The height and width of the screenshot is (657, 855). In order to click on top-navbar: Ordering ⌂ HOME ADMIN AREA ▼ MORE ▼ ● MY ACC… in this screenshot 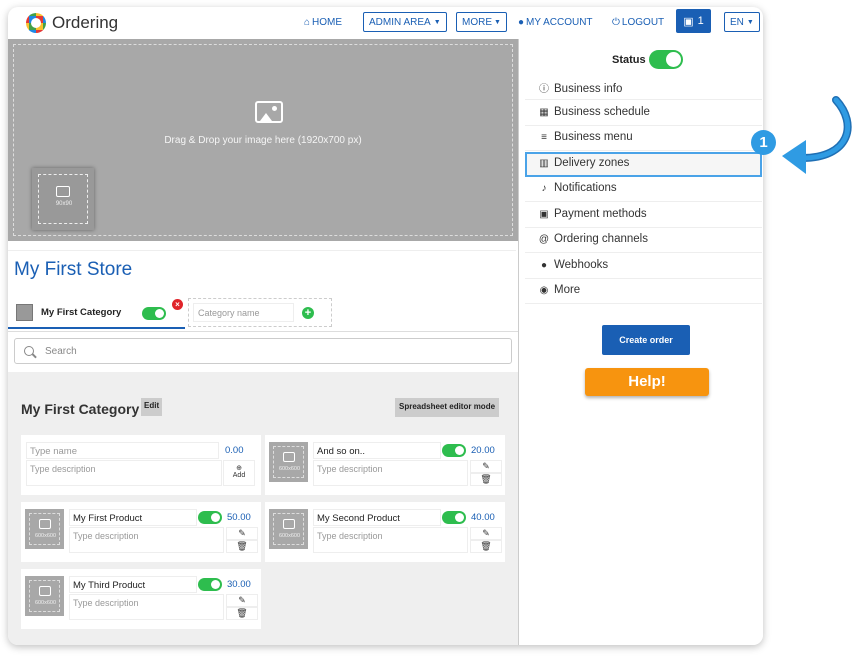, I will do `click(385, 23)`.